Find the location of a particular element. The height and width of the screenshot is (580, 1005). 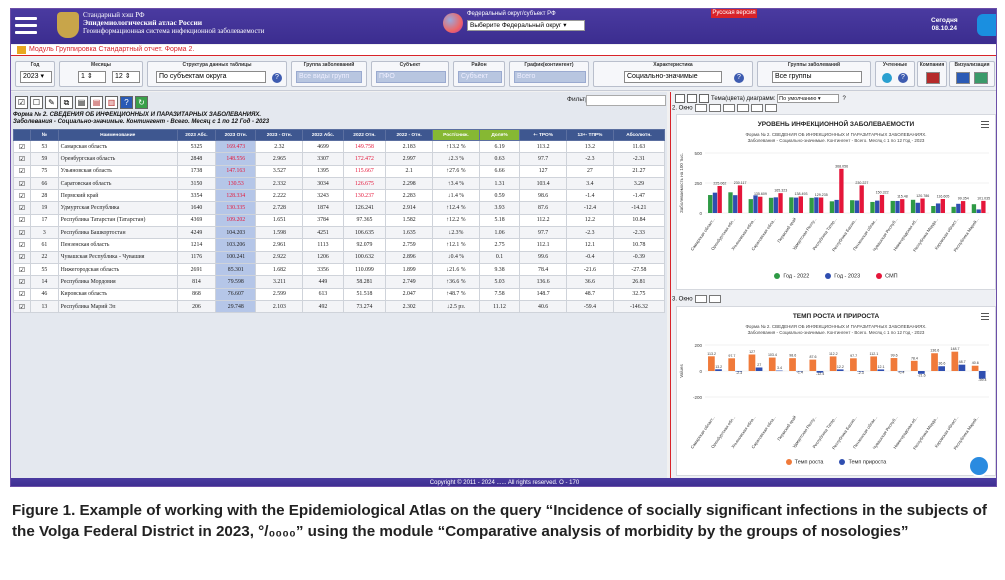

legend-item: Темп прироста is located at coordinates (862, 462).